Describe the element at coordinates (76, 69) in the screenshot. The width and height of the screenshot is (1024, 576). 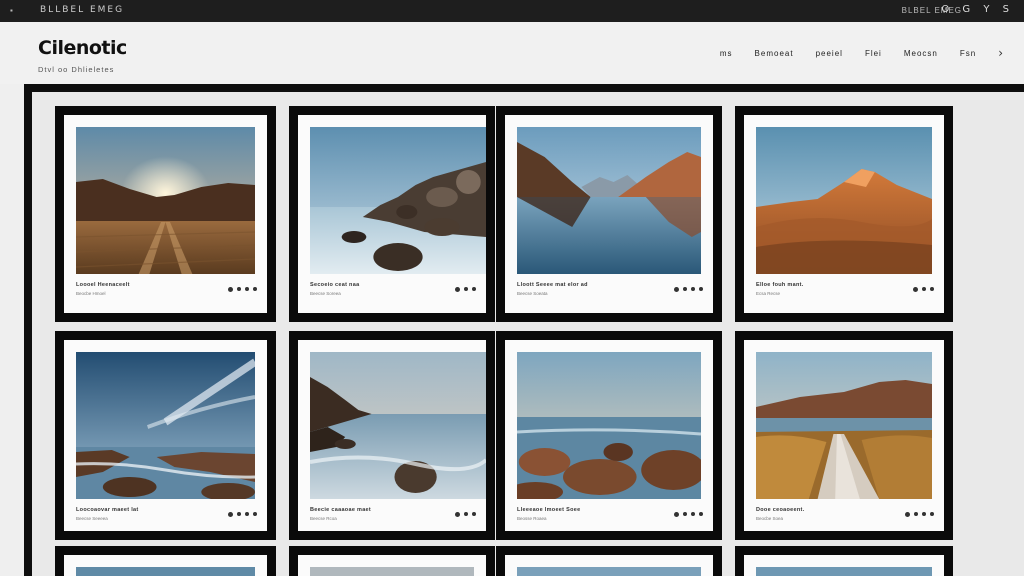
I see `site-tagline: Dtvl oo Dhlieletes` at that location.